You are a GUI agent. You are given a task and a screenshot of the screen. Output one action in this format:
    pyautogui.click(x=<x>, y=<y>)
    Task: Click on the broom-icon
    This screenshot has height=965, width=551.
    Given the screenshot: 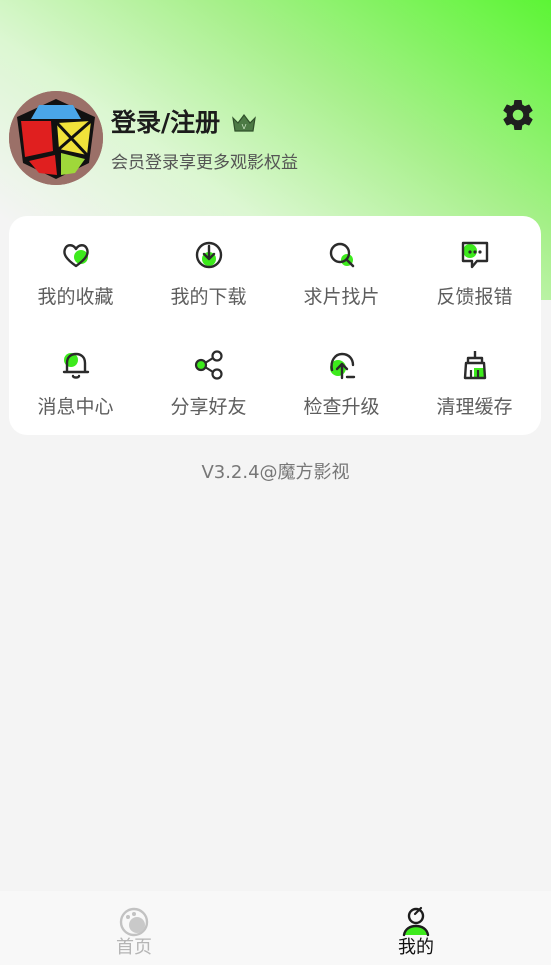 What is the action you would take?
    pyautogui.click(x=474, y=365)
    